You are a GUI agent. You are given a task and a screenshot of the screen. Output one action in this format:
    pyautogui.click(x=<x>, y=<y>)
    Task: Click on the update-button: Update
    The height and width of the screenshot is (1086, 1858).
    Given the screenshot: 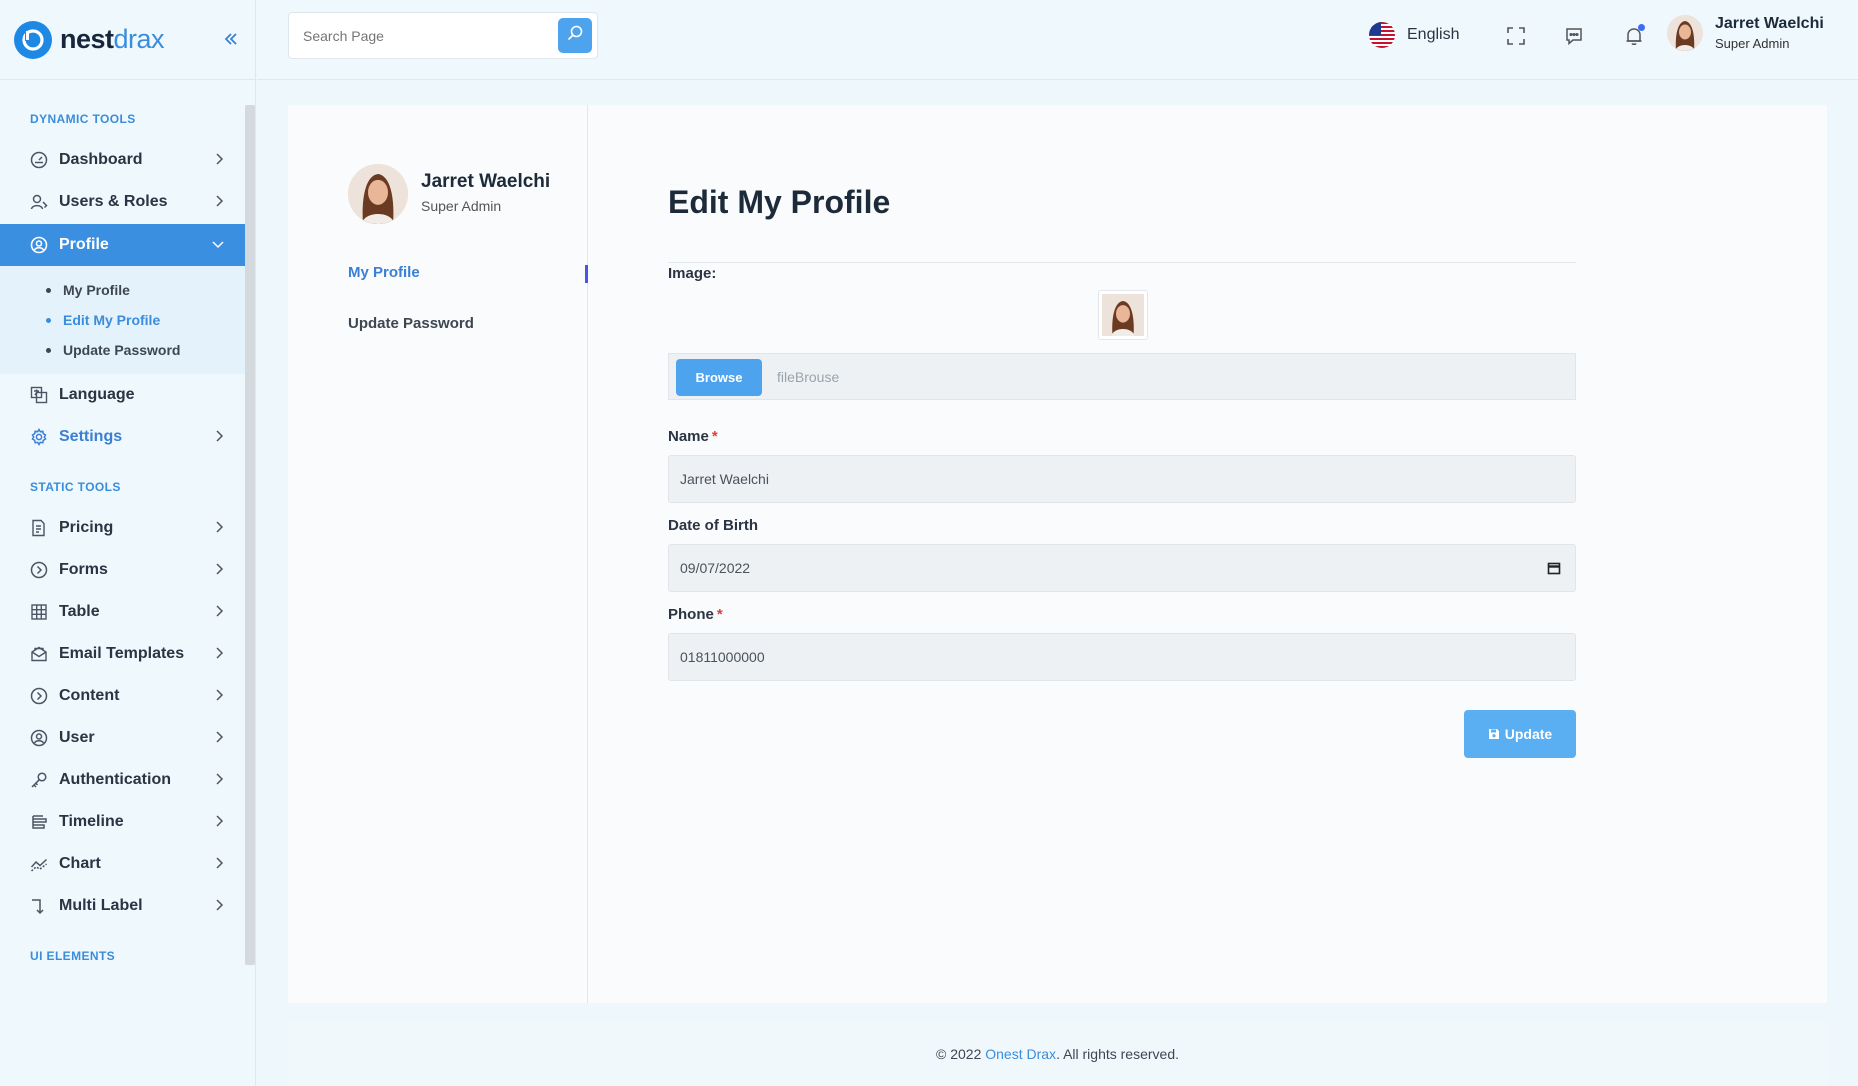 What is the action you would take?
    pyautogui.click(x=1520, y=734)
    